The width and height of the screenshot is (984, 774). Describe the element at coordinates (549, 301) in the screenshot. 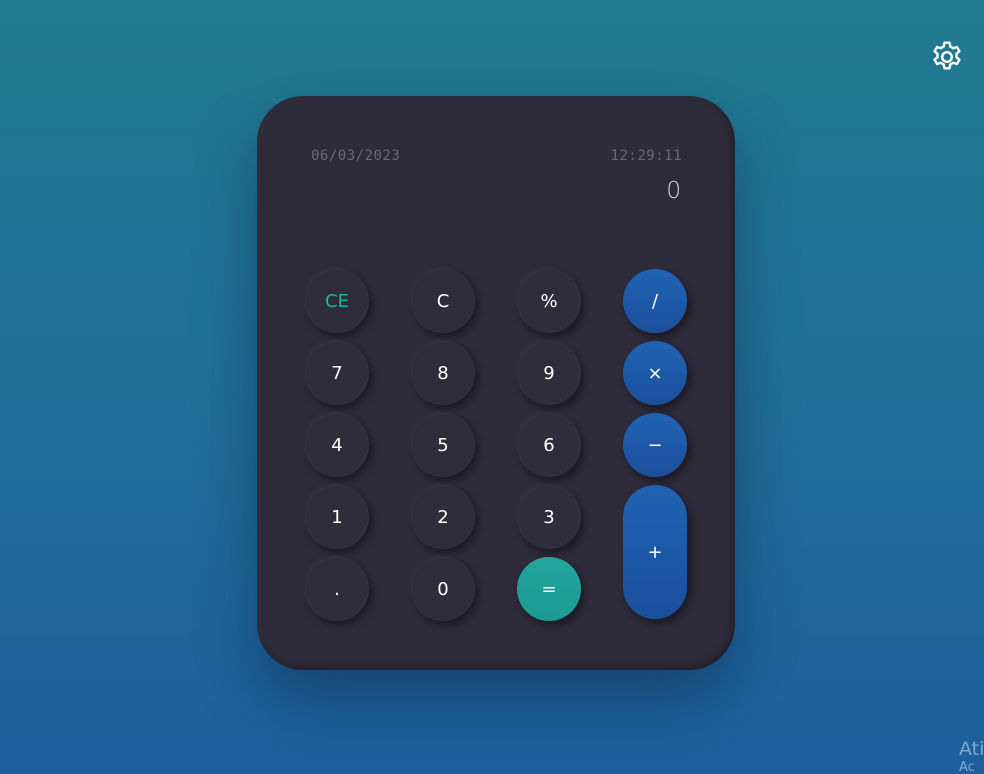

I see `percent-button: %` at that location.